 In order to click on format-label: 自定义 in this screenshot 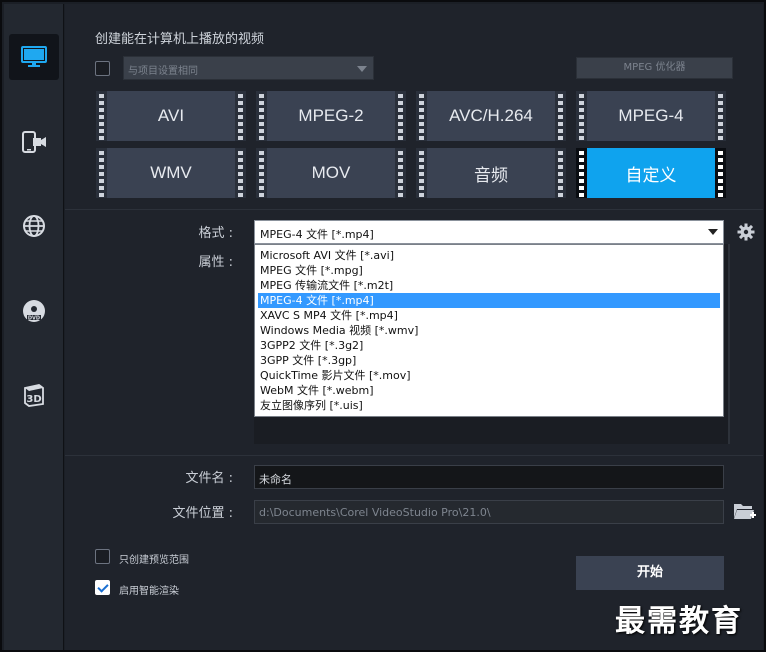, I will do `click(651, 175)`.